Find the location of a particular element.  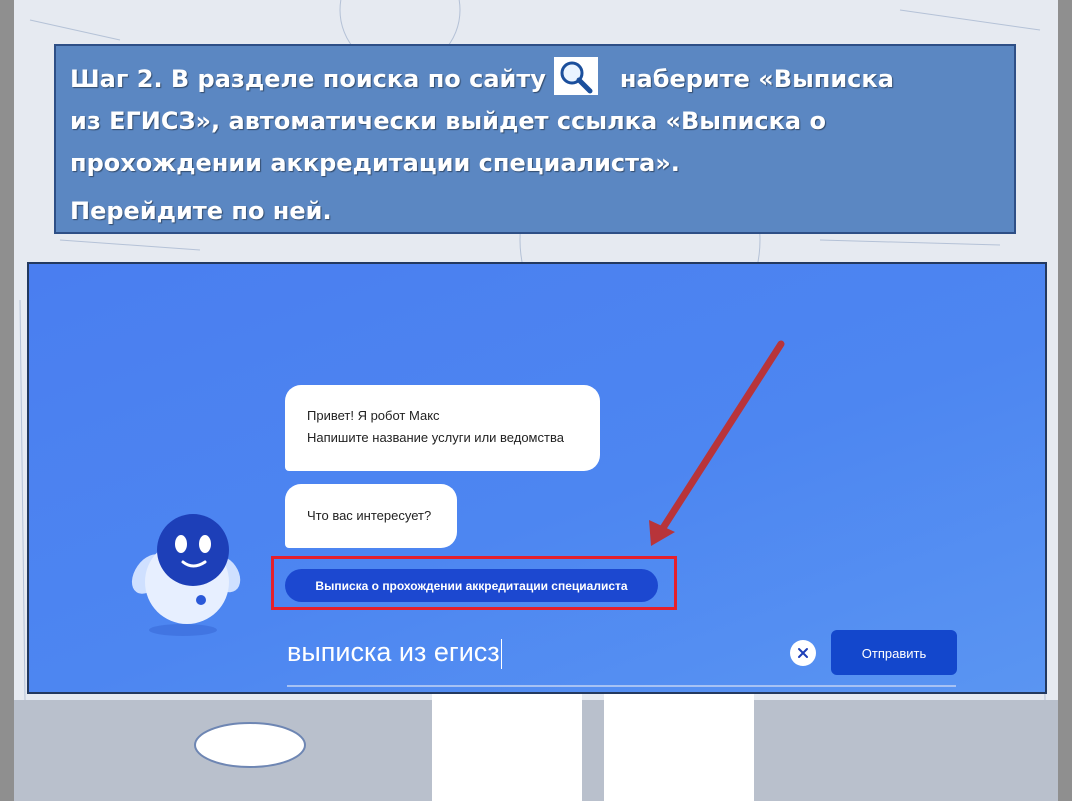

search-input-value: выписка из егисз is located at coordinates (393, 652).